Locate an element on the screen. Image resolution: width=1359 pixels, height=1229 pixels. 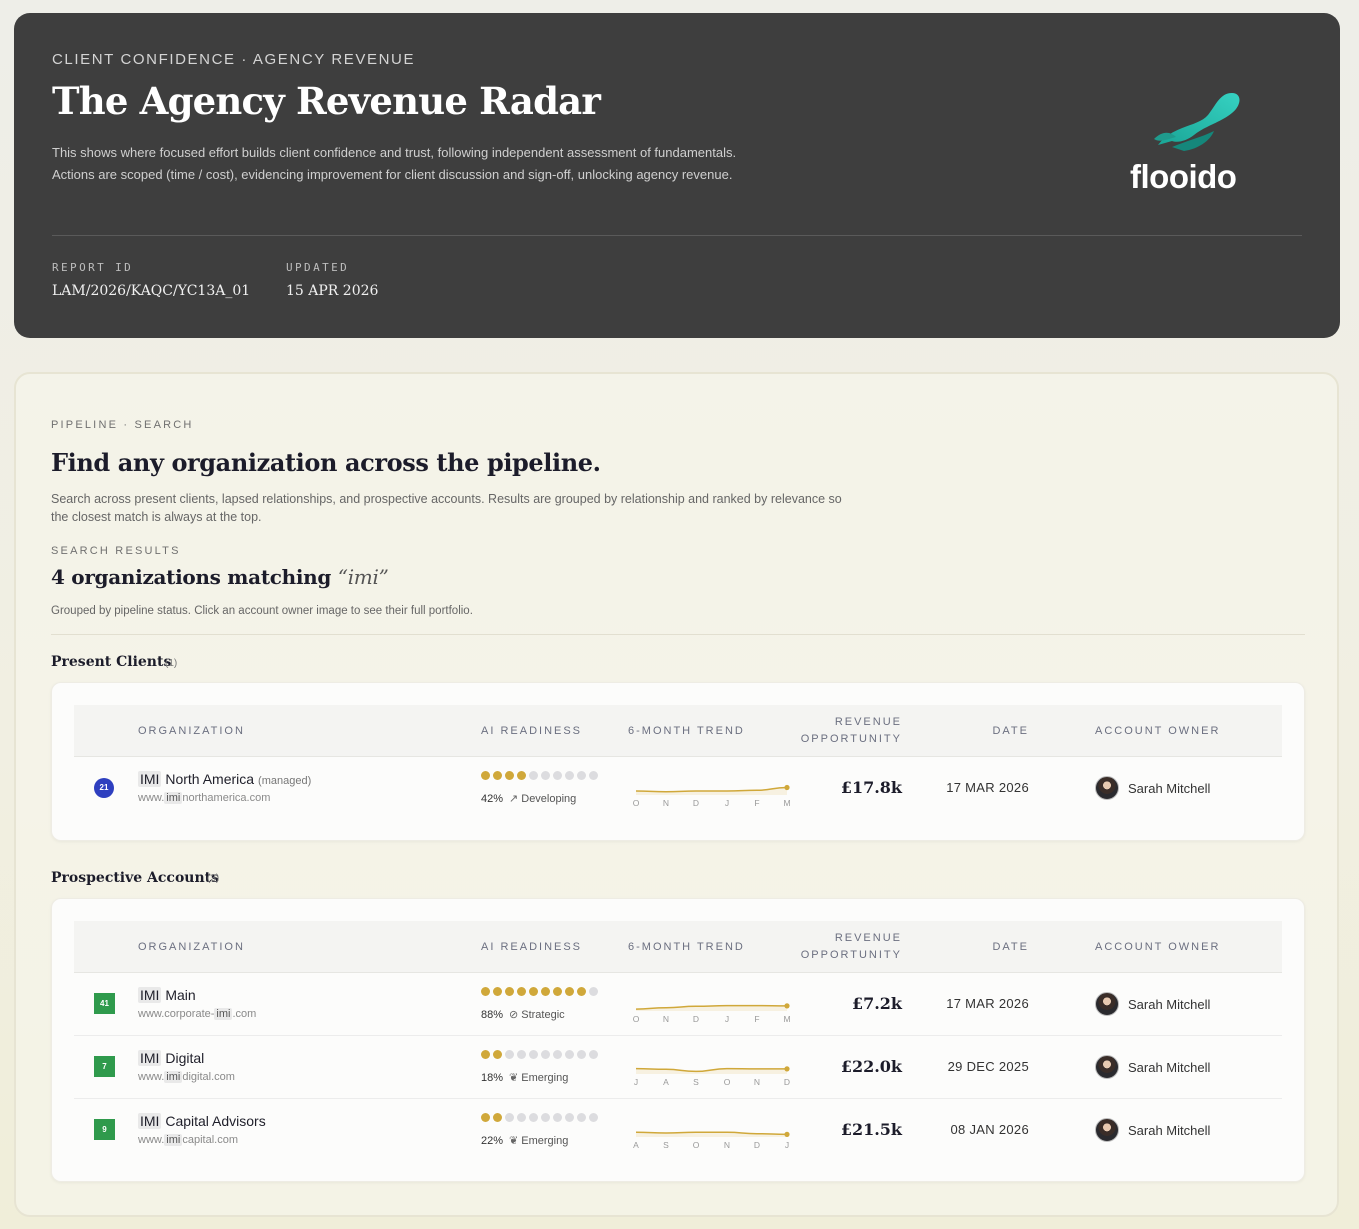
readiness-info: 18% ❦ Emerging is located at coordinates (524, 1077).